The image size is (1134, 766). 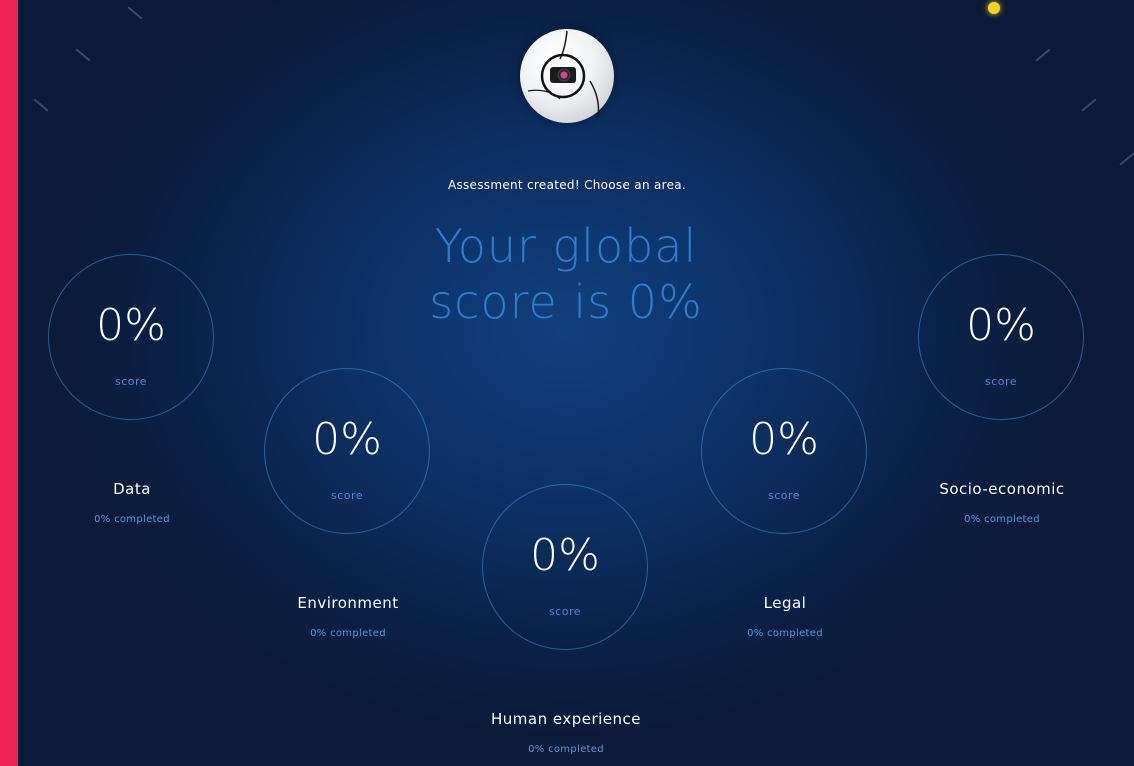 What do you see at coordinates (1002, 489) in the screenshot?
I see `area-name: Socio-economic` at bounding box center [1002, 489].